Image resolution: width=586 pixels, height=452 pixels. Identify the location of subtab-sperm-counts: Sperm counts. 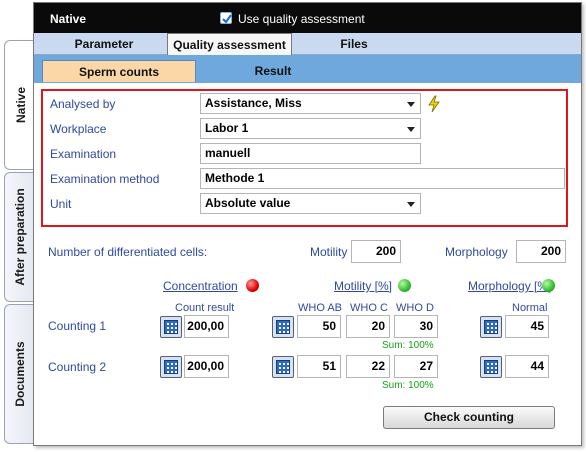
(119, 71).